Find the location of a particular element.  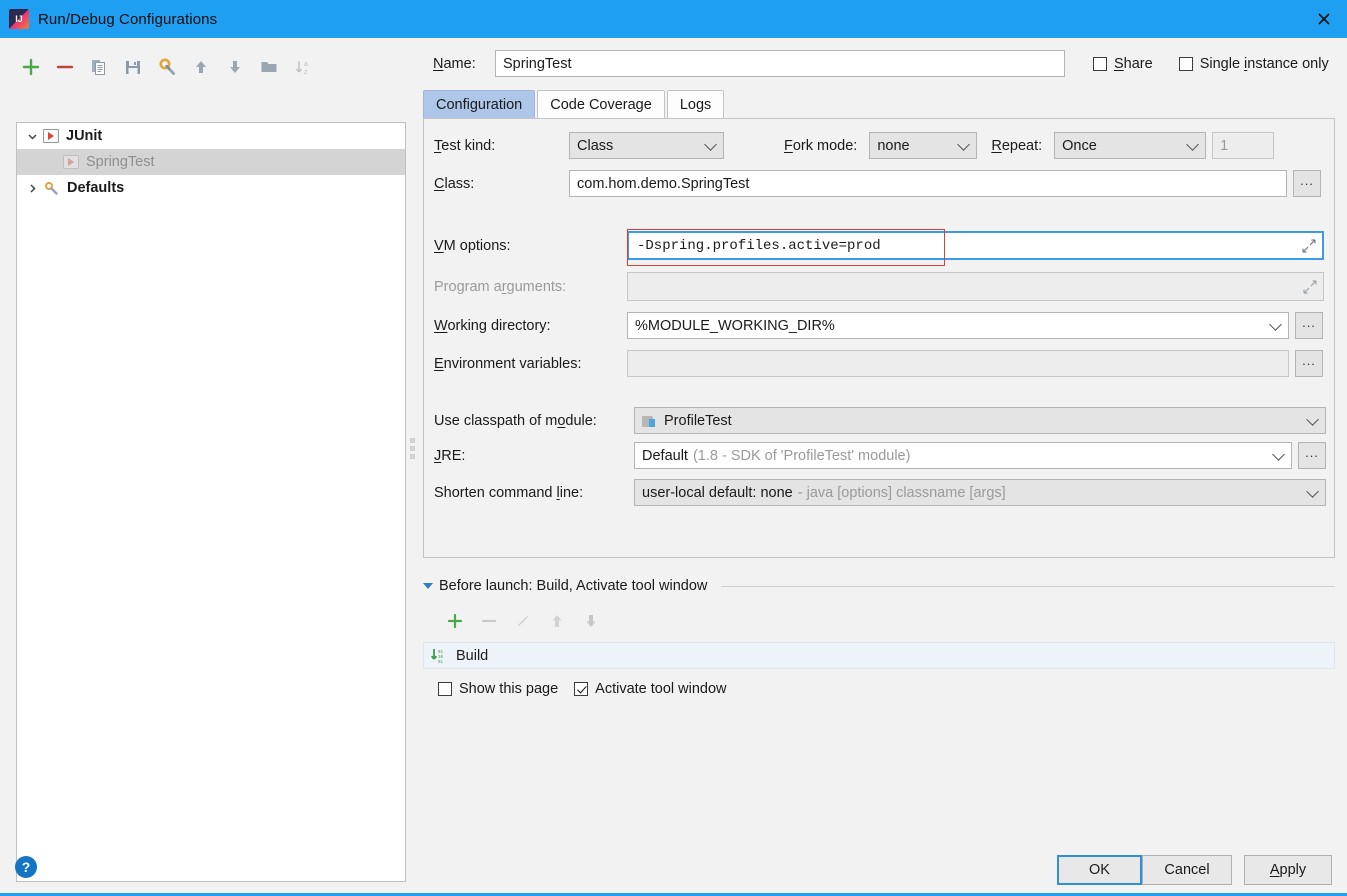

fork-mode-select: none is located at coordinates (923, 145).